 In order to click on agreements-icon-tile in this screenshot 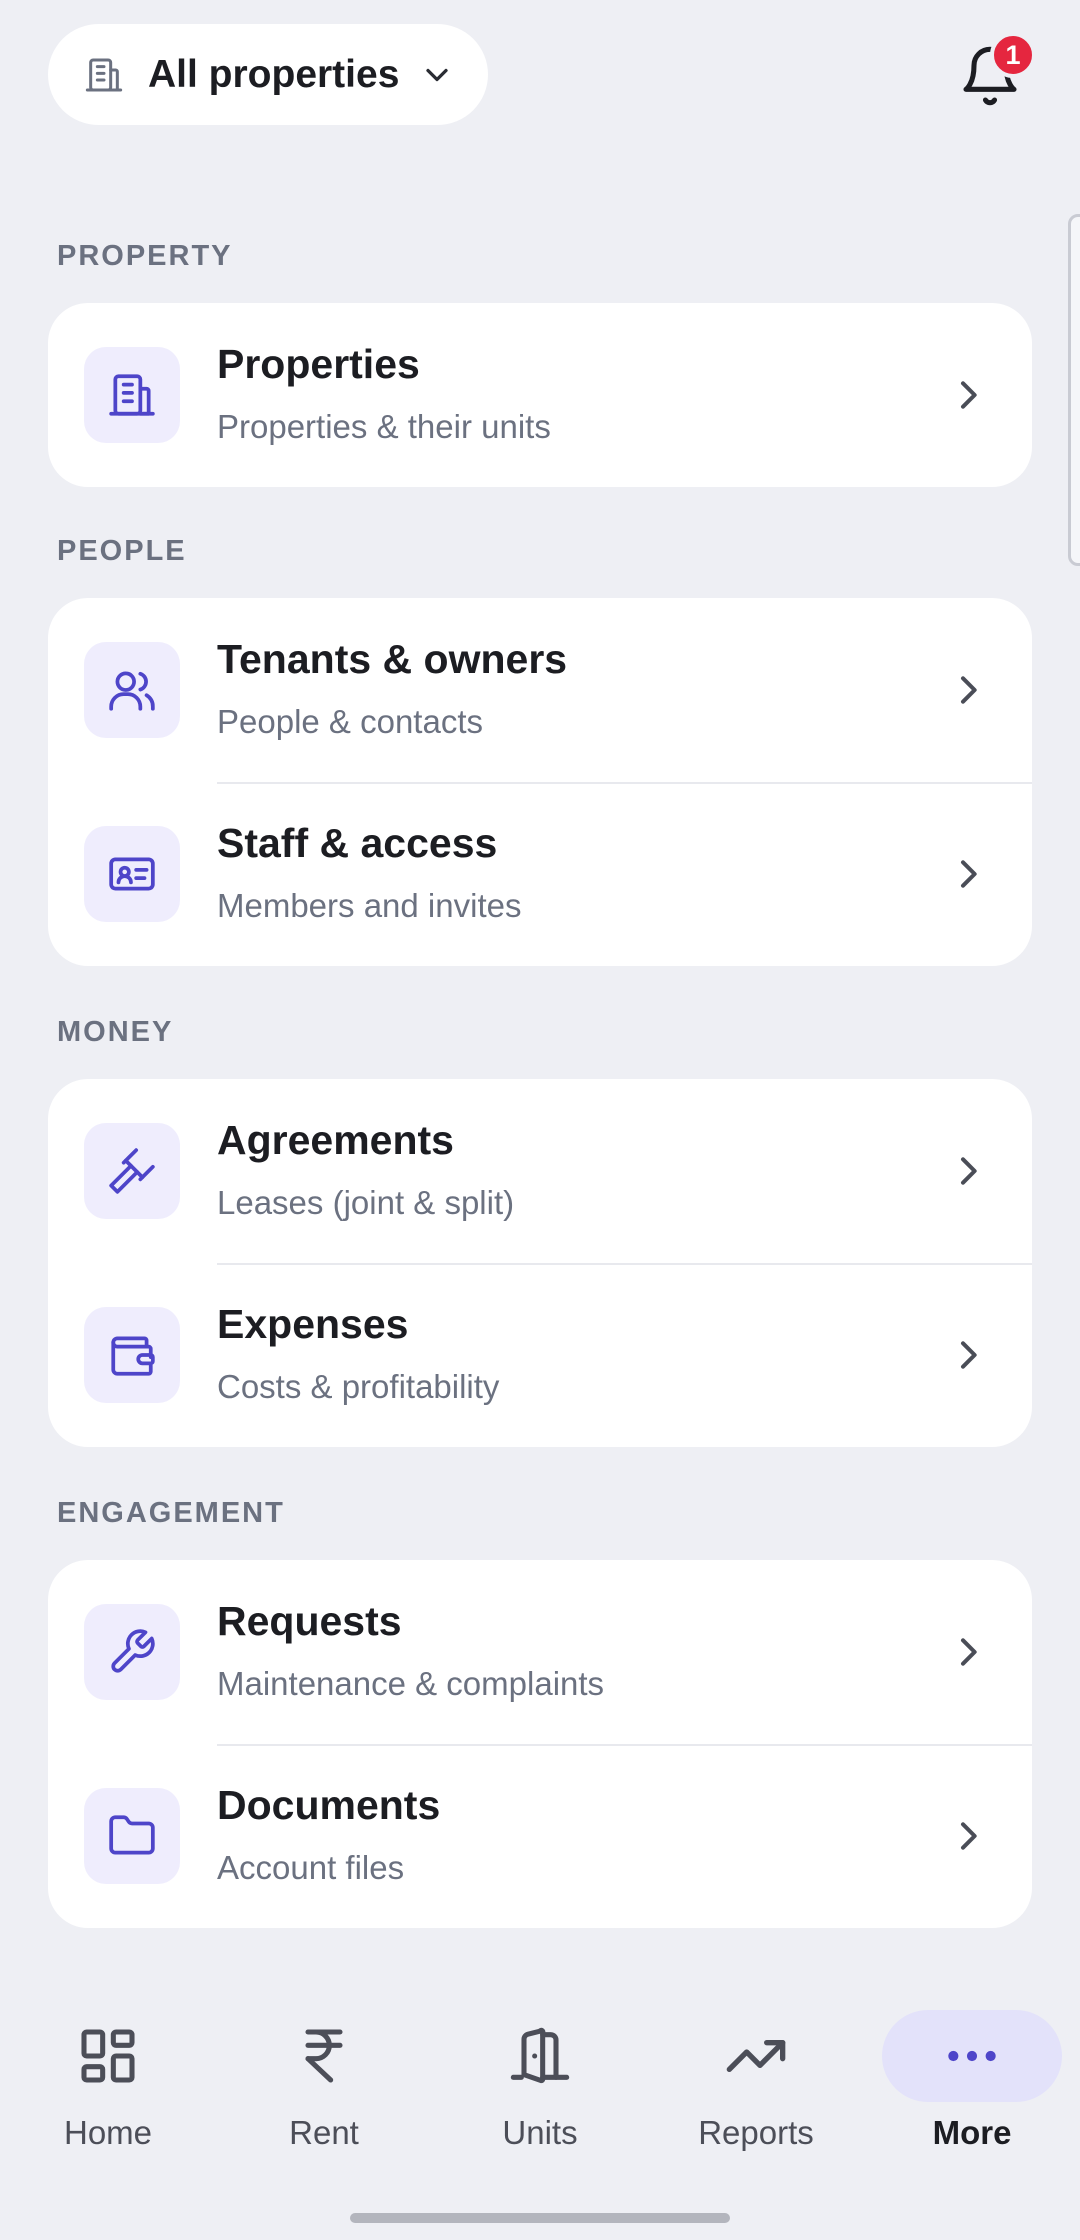, I will do `click(132, 1171)`.